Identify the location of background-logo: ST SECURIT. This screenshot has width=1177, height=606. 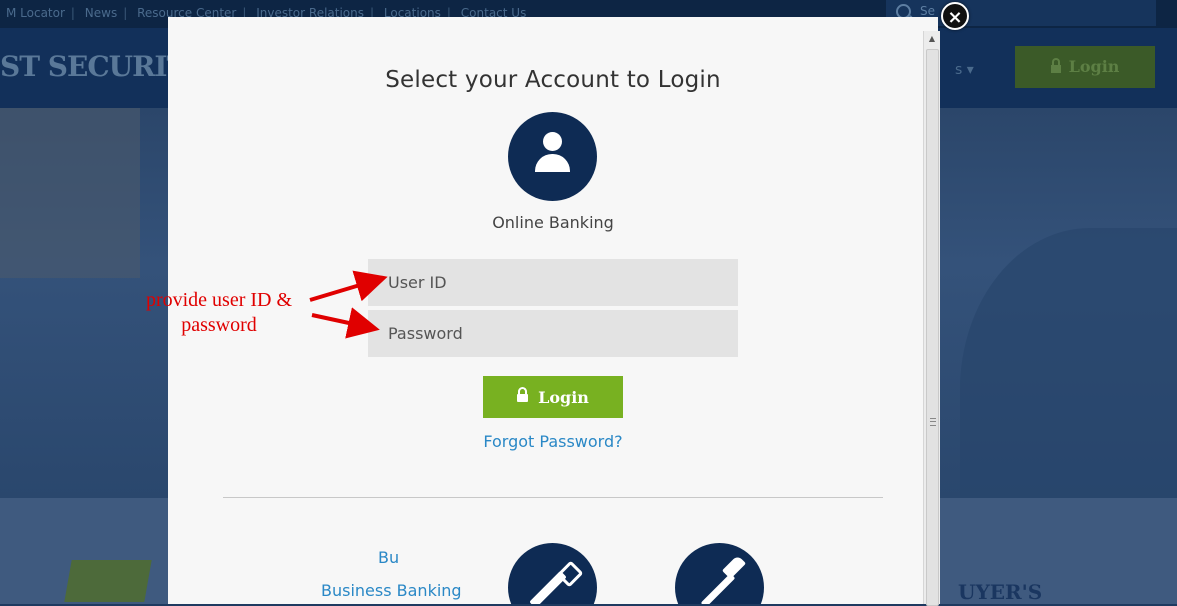
(93, 66).